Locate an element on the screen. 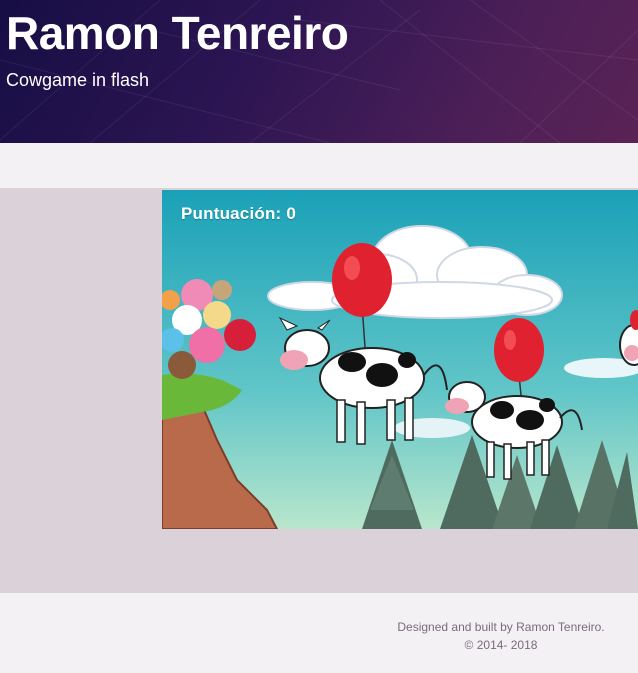 This screenshot has width=638, height=673. site-title: Ramon Tenreiro is located at coordinates (177, 33).